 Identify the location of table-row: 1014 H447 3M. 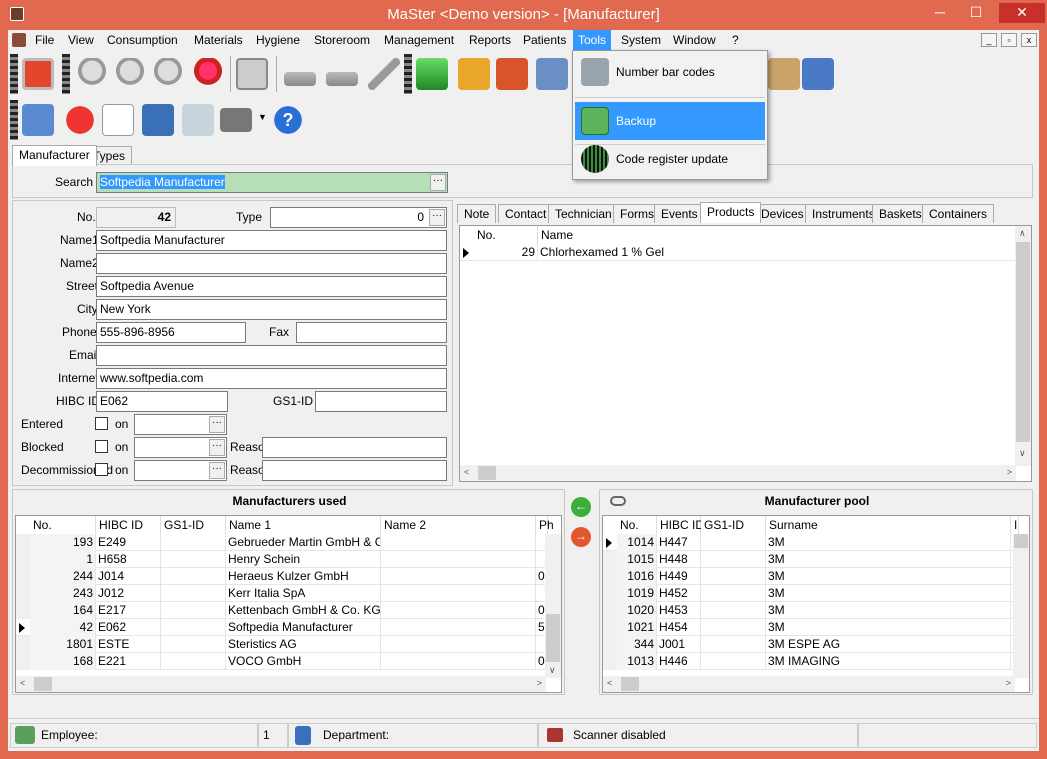
(811, 542).